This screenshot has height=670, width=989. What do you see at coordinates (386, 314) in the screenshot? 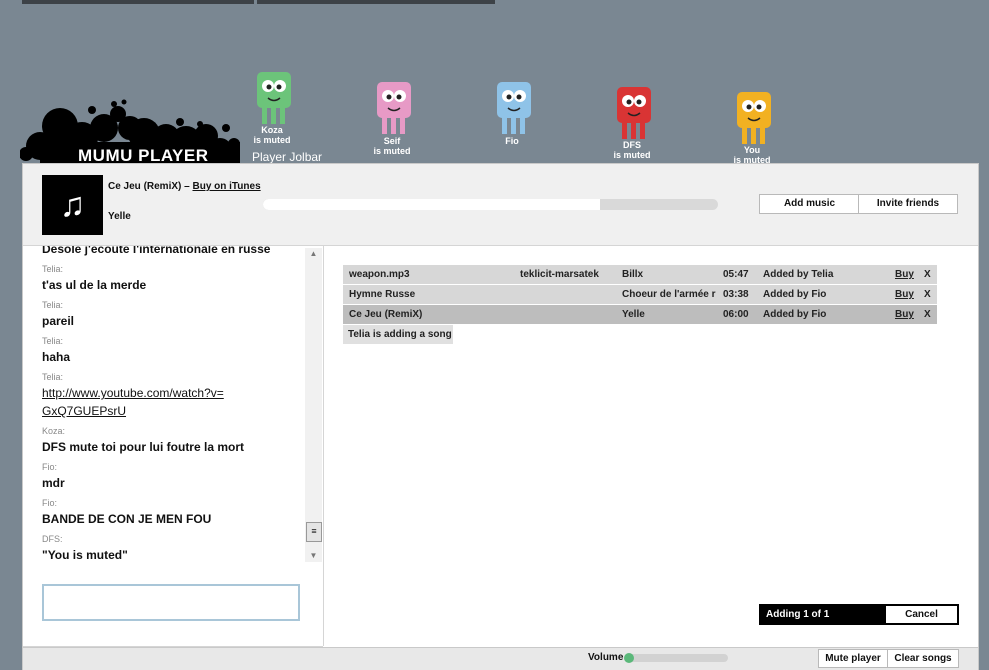
I see `song-title: Ce Jeu (RemiX)` at bounding box center [386, 314].